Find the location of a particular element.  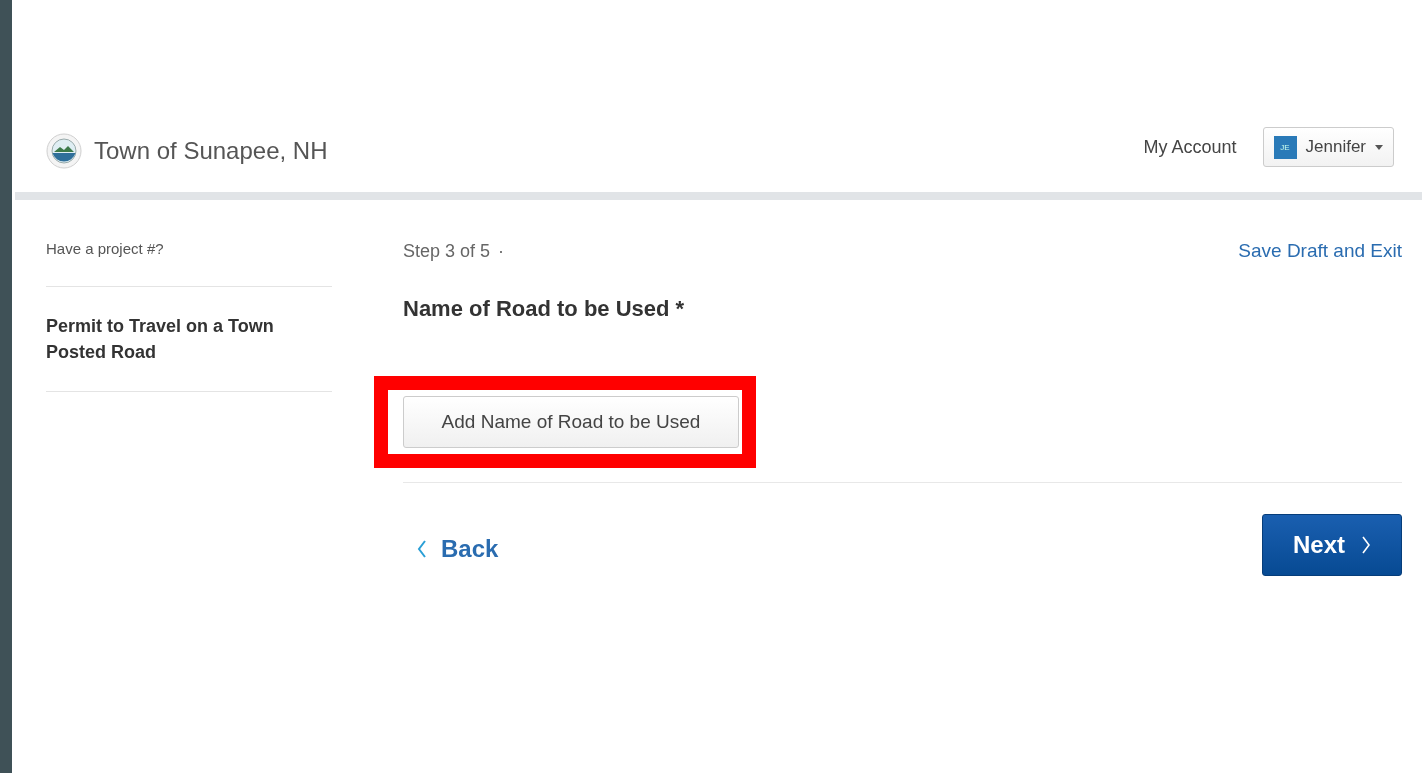

next-button: Next is located at coordinates (1331, 545).